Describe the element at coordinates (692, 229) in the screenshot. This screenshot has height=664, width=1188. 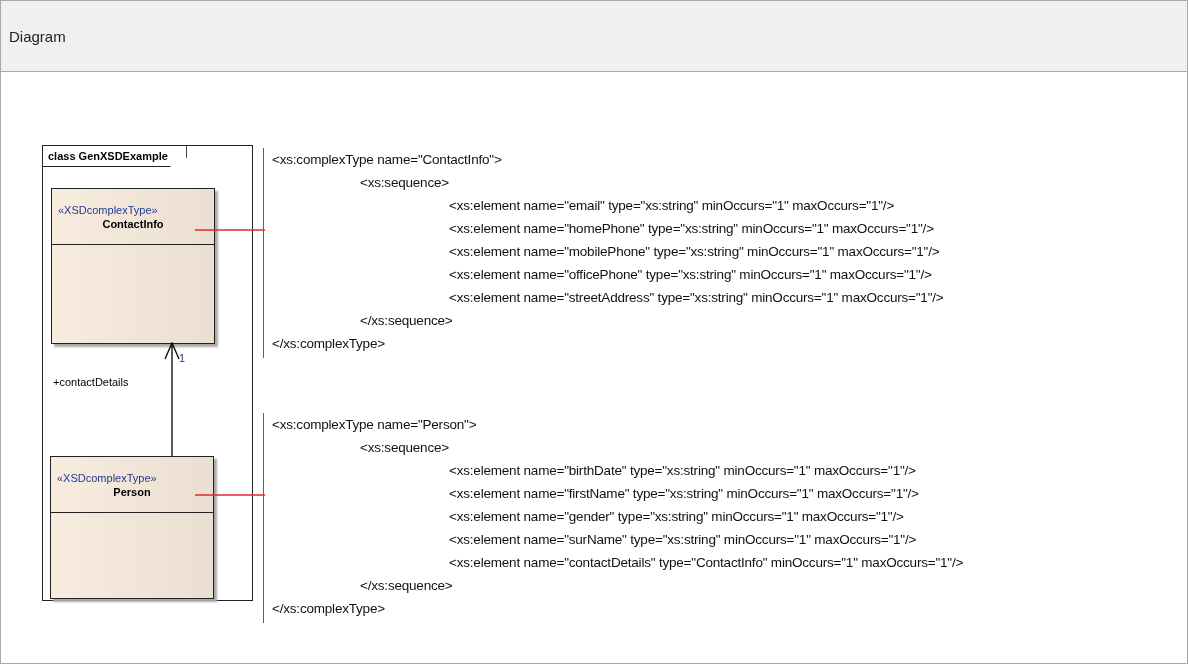
I see `code-line: <xs:element name="homePhone" type="xs:string" minOccurs="1" maxOccurs="1"/>` at that location.